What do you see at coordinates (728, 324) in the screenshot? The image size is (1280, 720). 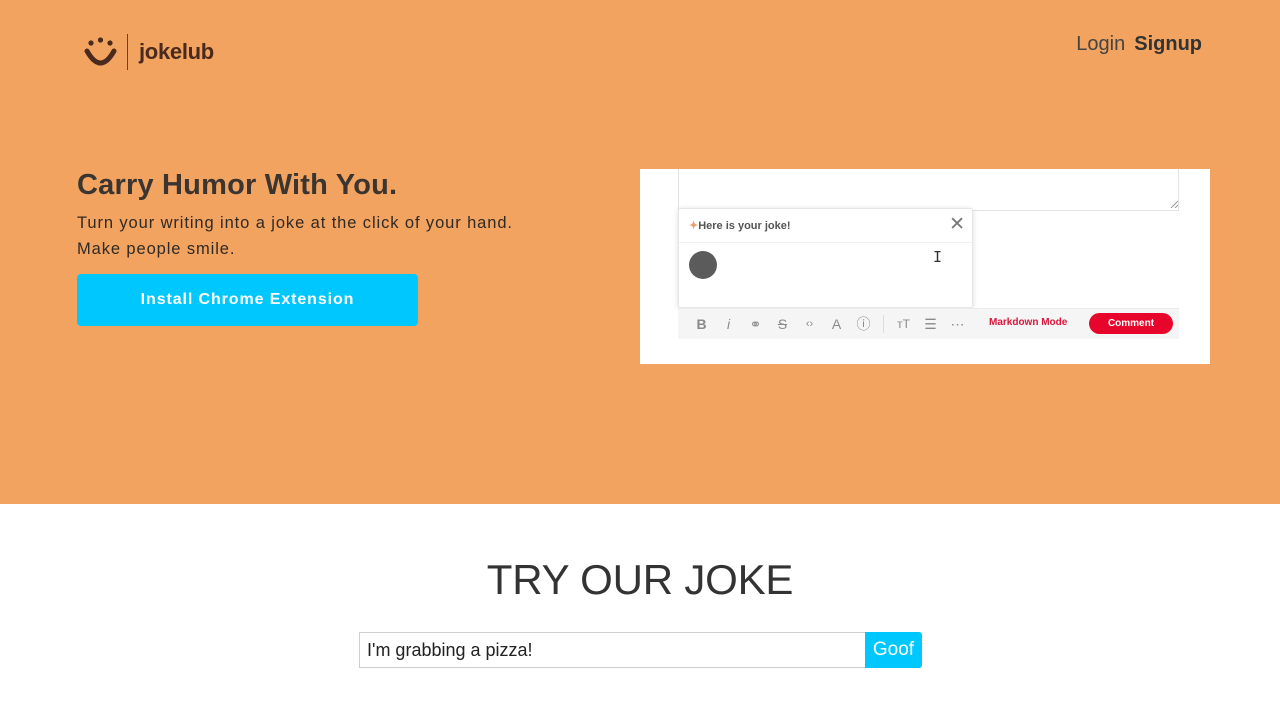 I see `italic-icon: i` at bounding box center [728, 324].